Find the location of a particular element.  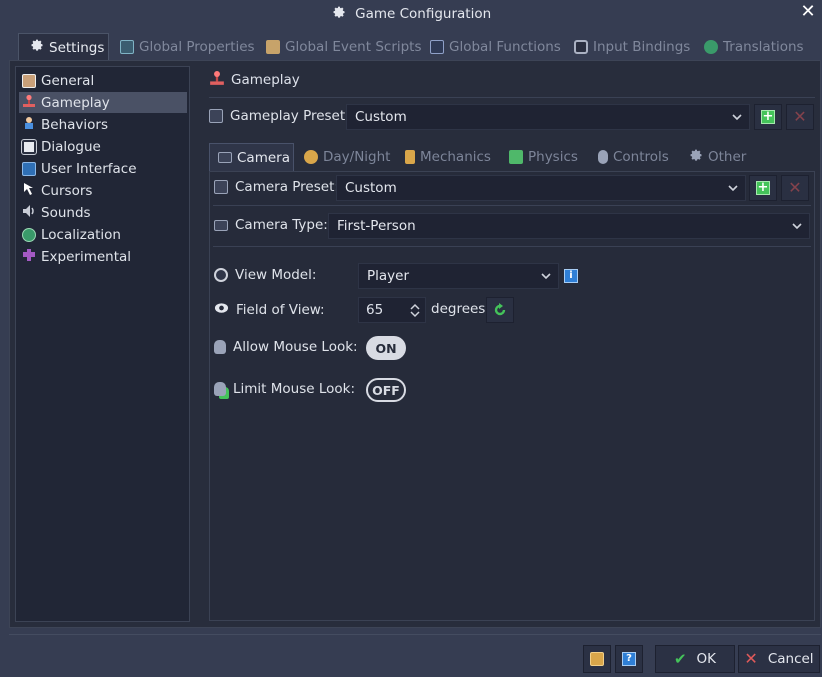

sidebar-item-label: Localization is located at coordinates (81, 234).